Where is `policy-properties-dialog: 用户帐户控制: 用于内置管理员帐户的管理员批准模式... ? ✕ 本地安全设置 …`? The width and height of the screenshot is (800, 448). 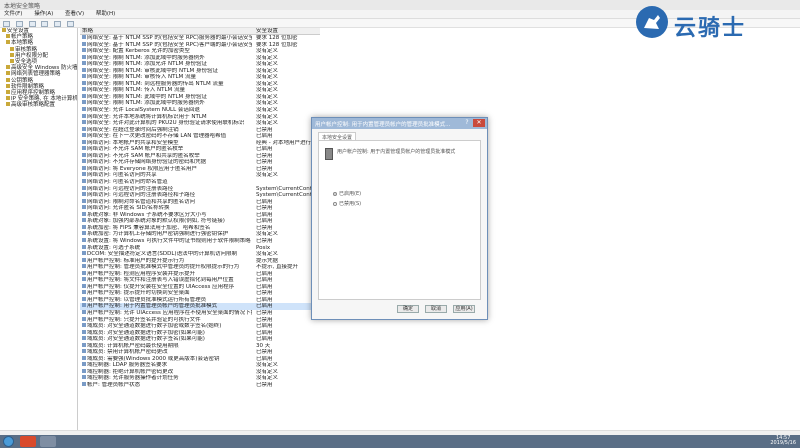
policy-properties-dialog: 用户帐户控制: 用于内置管理员帐户的管理员批准模式... ? ✕ 本地安全设置 … is located at coordinates (399, 218).